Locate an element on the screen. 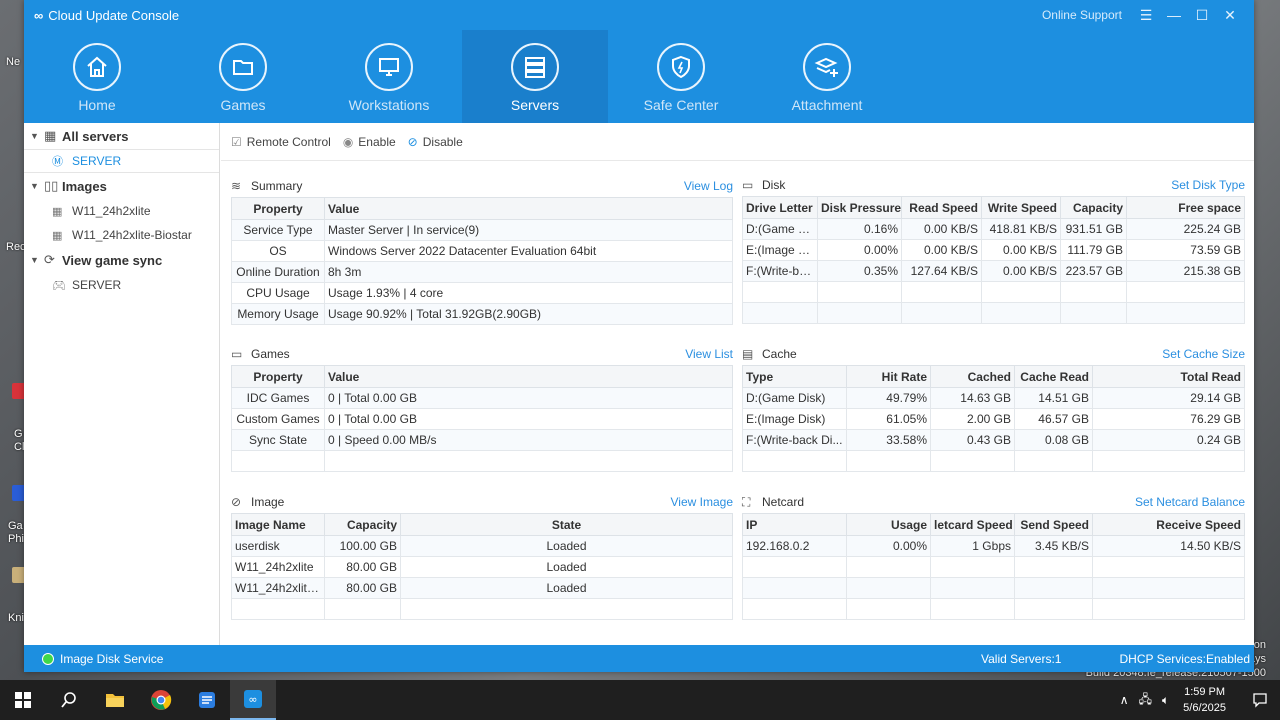 This screenshot has width=1280, height=720. panel-header: ▤ Cache Set Cache Size is located at coordinates (993, 354).